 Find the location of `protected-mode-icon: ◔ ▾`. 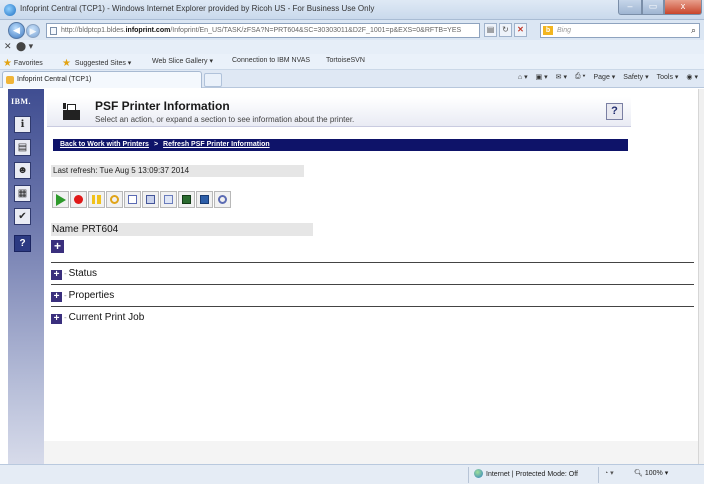

protected-mode-icon: ◔ ▾ is located at coordinates (609, 473).